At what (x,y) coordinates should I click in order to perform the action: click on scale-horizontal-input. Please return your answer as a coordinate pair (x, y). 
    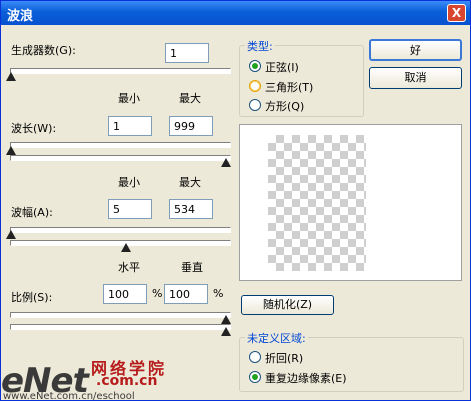
    Looking at the image, I should click on (125, 294).